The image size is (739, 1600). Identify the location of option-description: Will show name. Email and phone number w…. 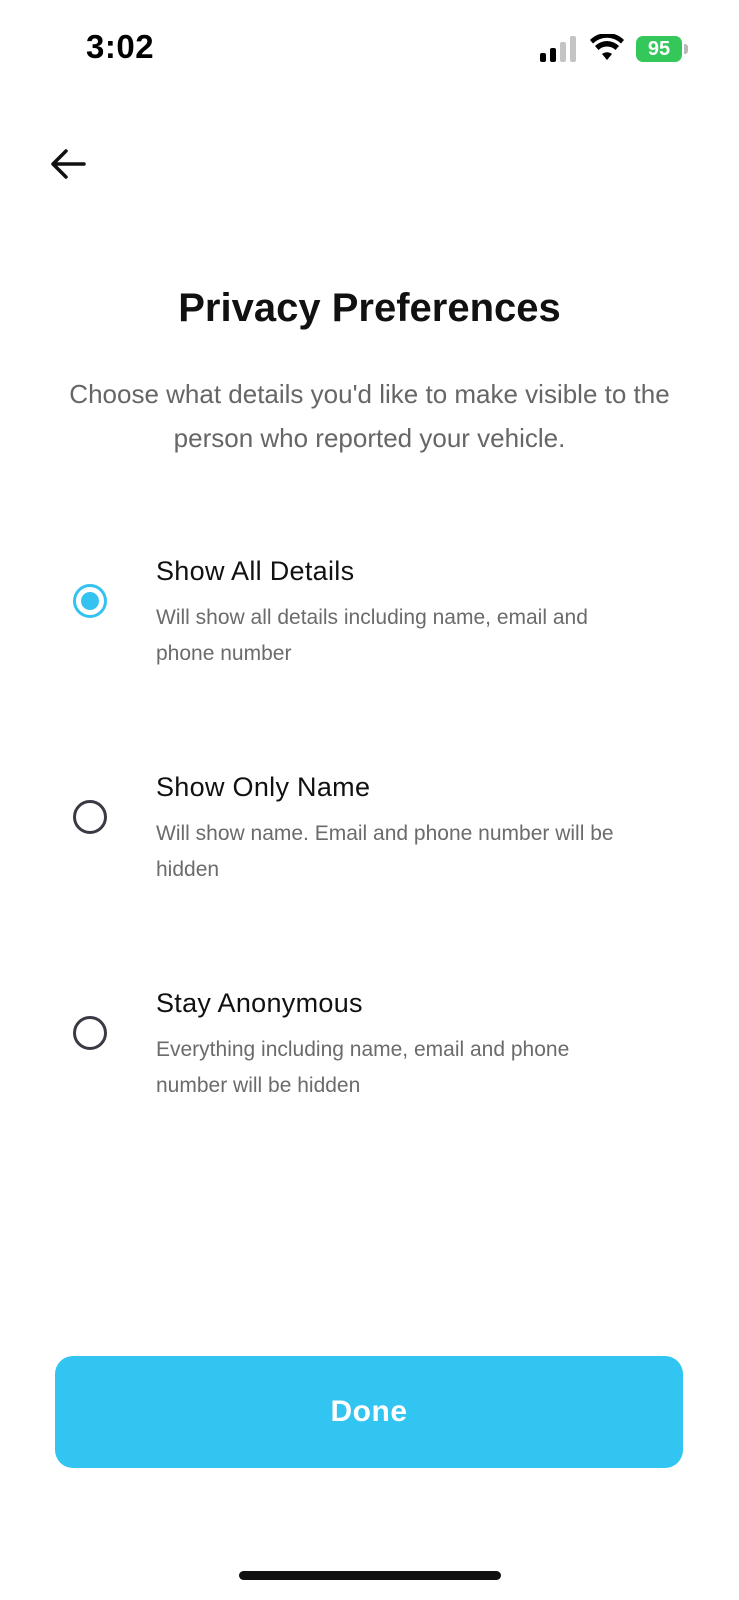
(385, 851).